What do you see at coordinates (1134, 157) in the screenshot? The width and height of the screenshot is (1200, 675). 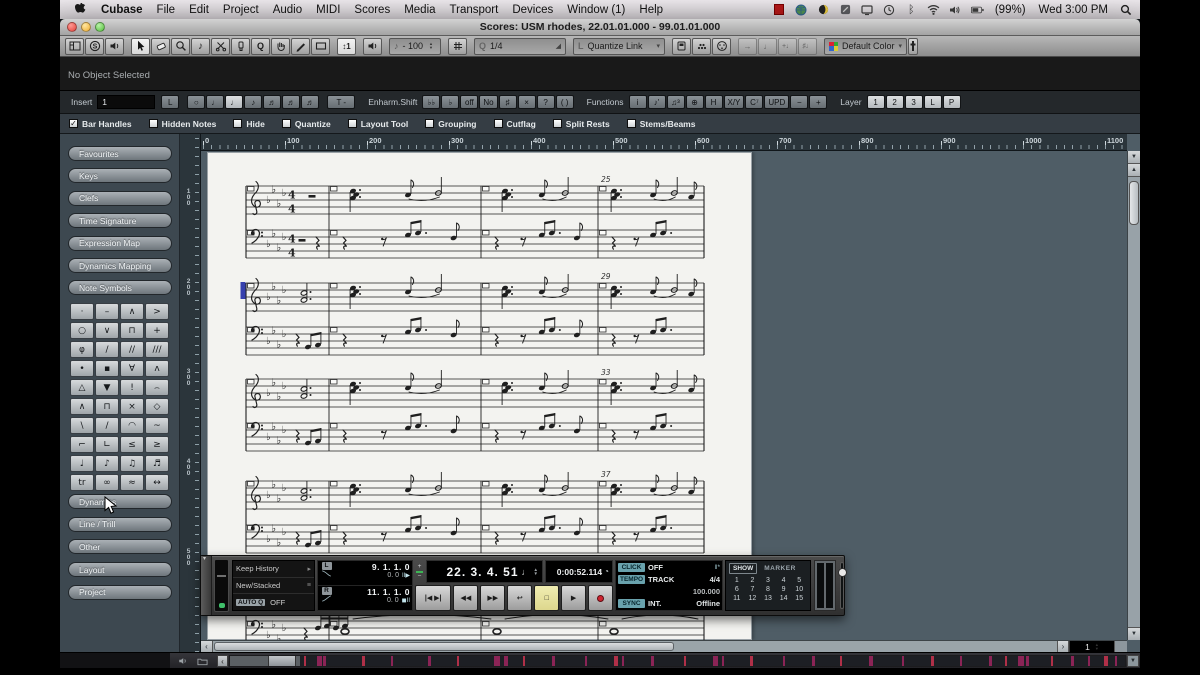 I see `ruler-options-button: ▼` at bounding box center [1134, 157].